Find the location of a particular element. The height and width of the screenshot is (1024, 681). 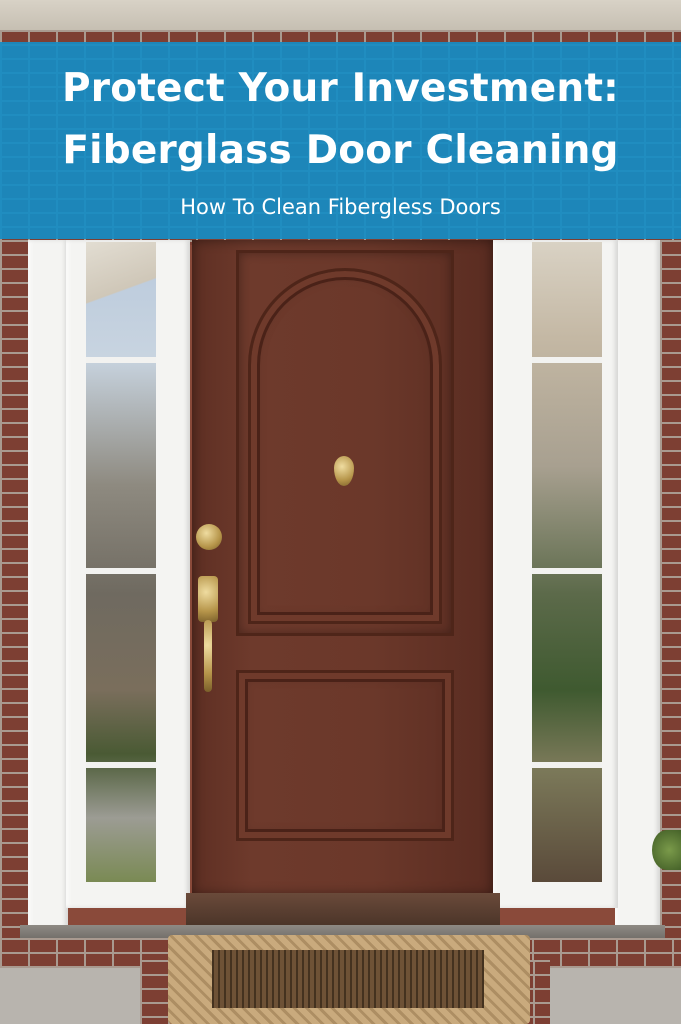

banner-subtitle: How To Clean Fibergless Doors is located at coordinates (340, 207).